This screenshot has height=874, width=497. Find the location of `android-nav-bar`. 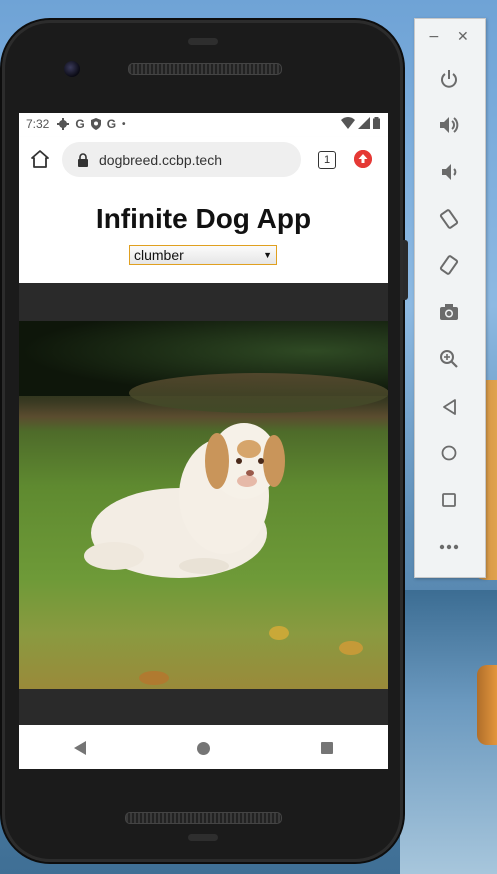

android-nav-bar is located at coordinates (203, 748).